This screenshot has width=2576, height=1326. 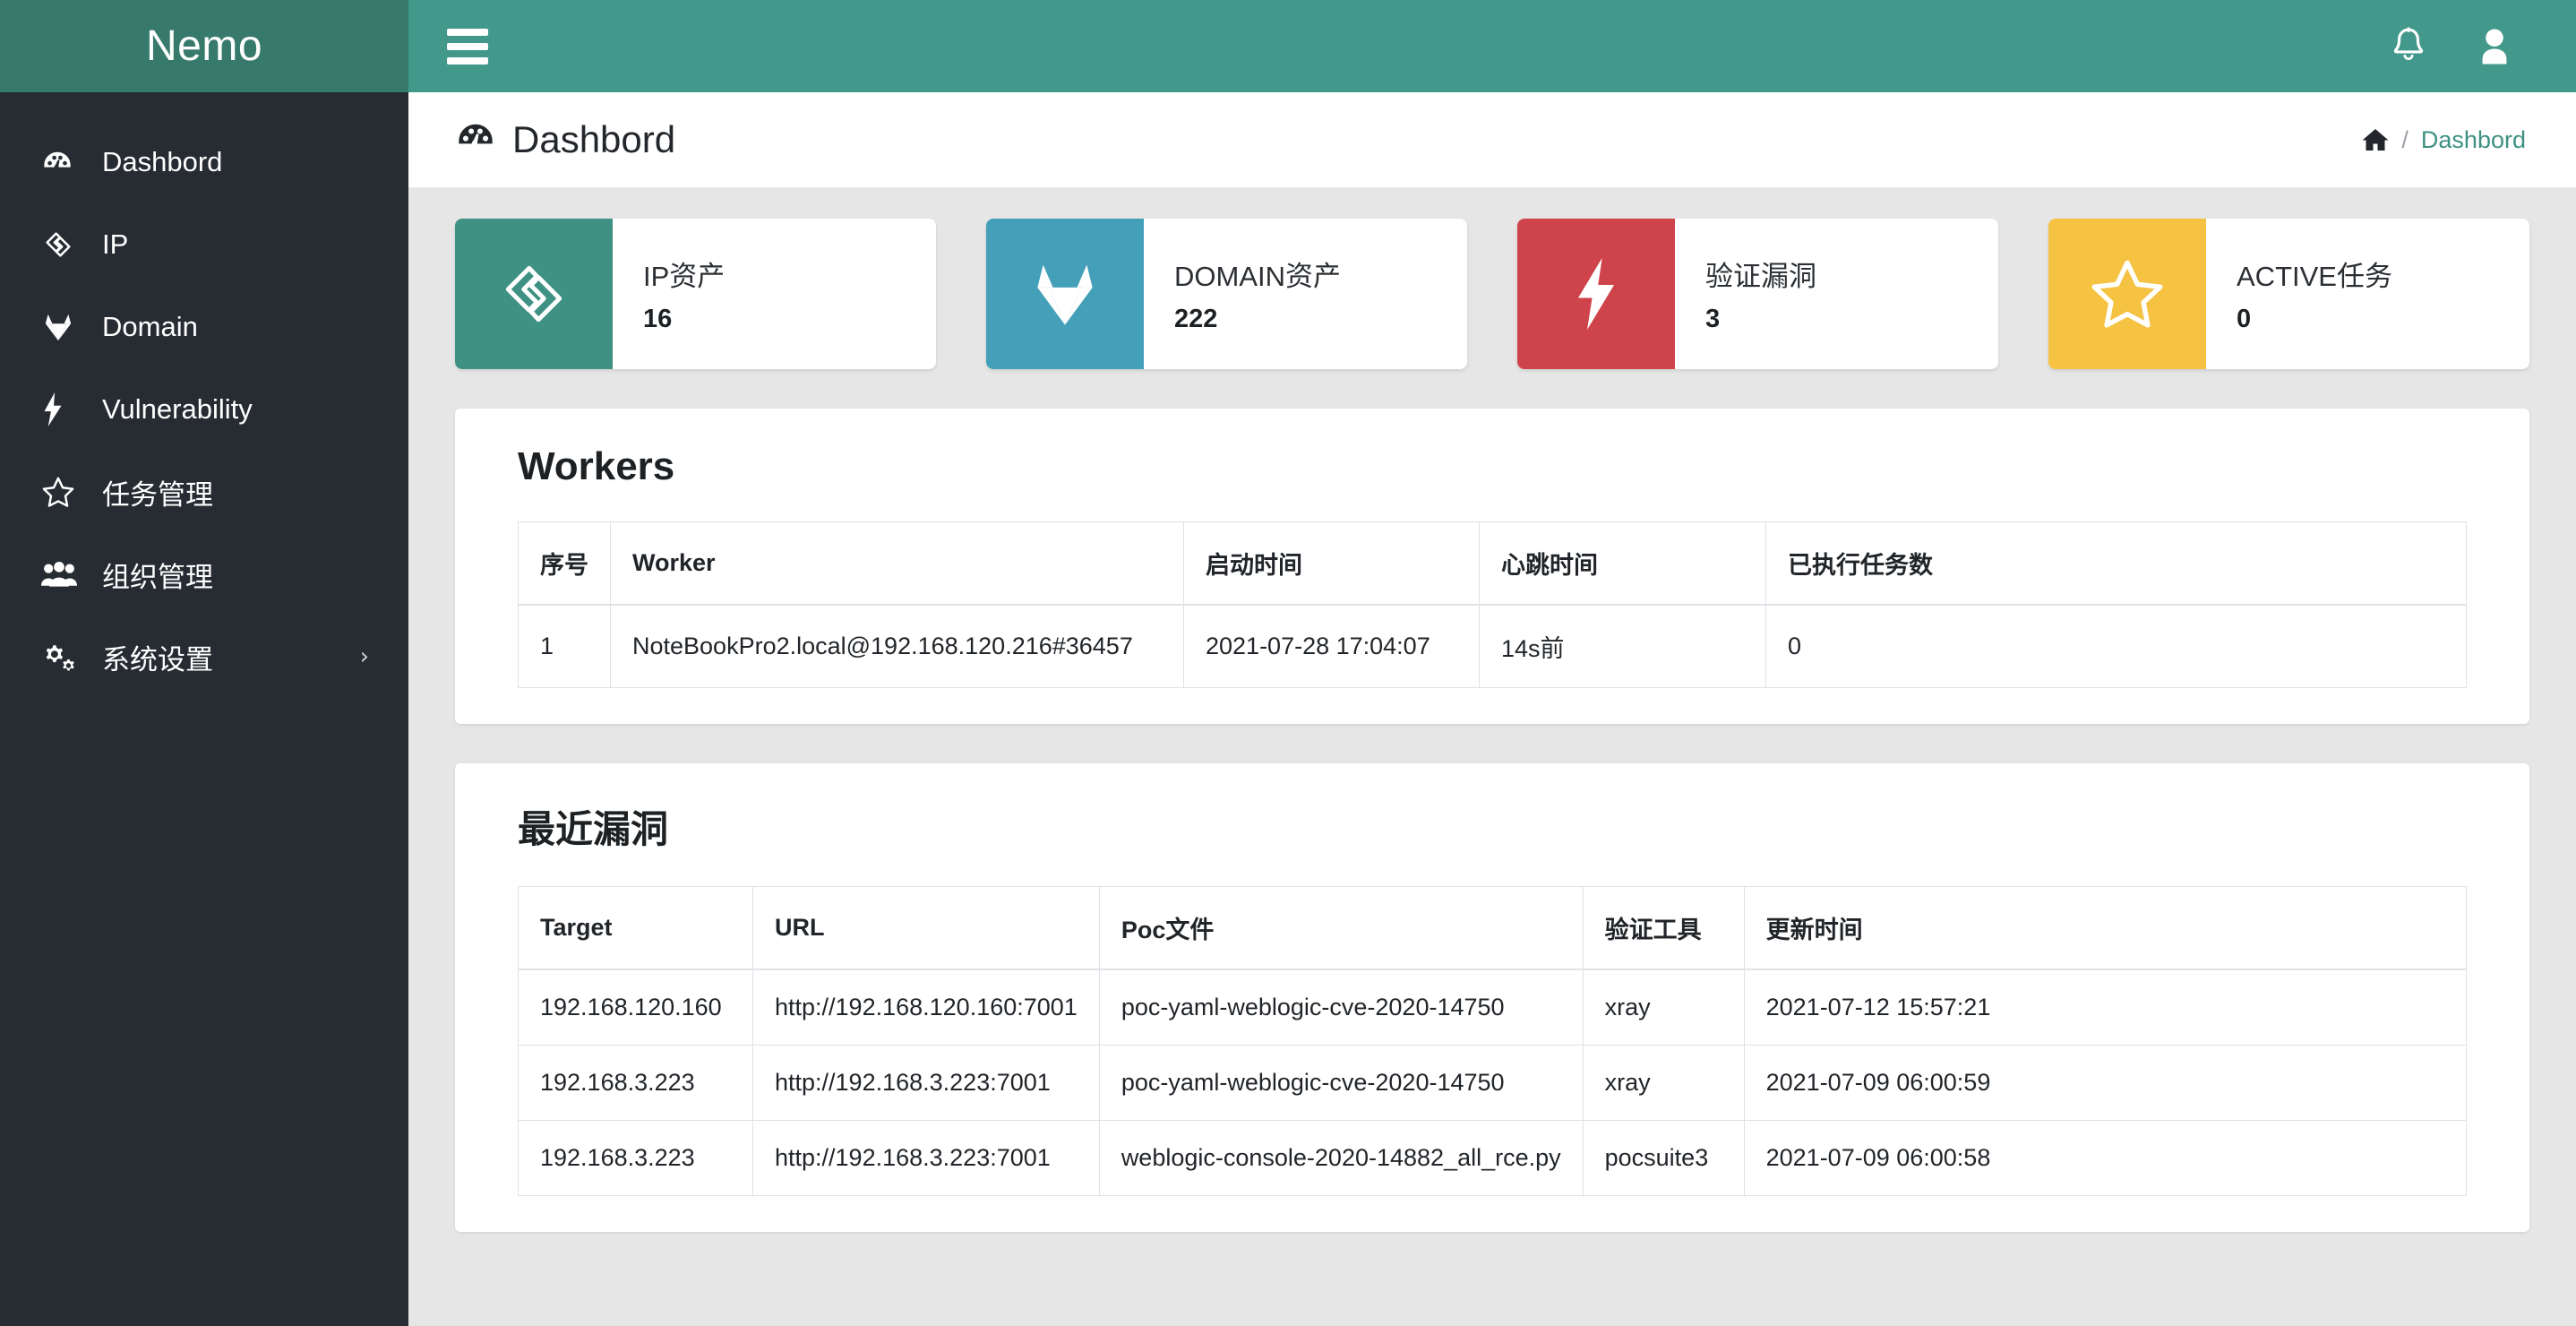 I want to click on home-icon, so click(x=2375, y=139).